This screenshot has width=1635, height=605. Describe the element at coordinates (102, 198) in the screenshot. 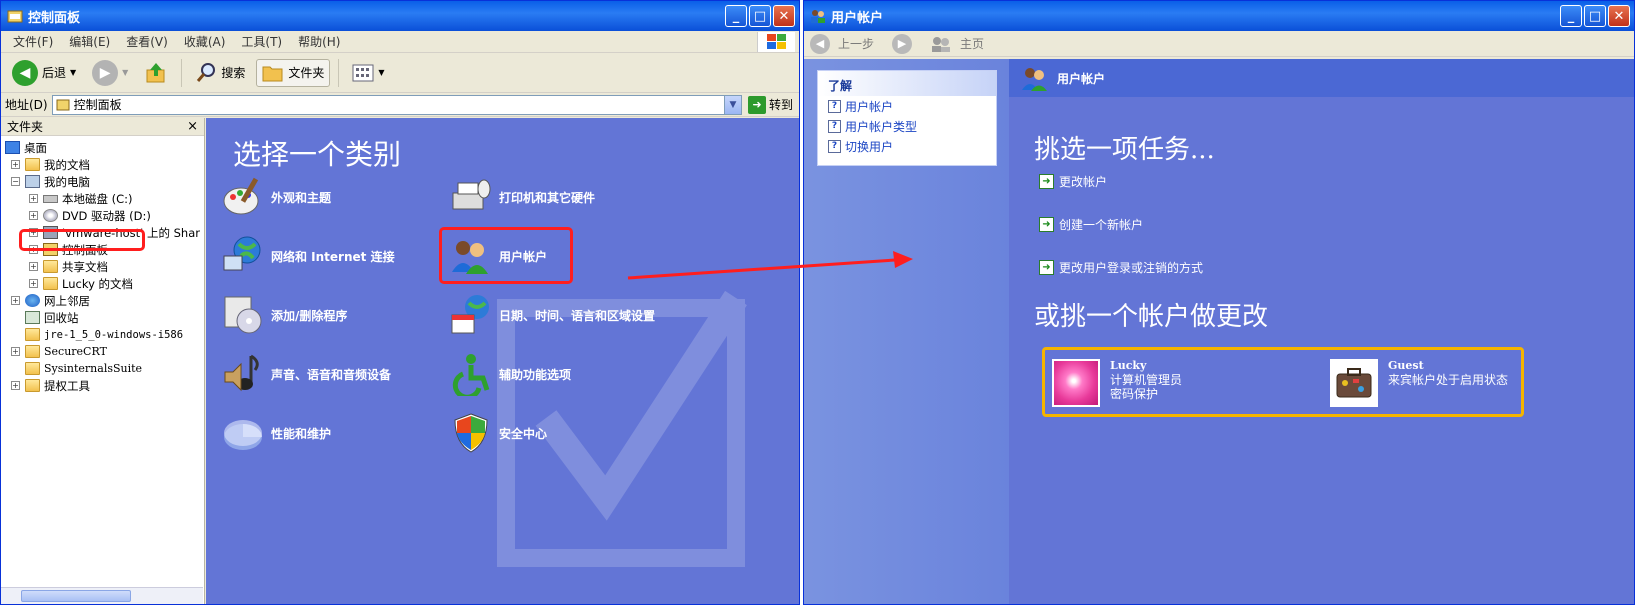

I see `tree-item-local-disk: + 本地磁盘 (C:)` at that location.